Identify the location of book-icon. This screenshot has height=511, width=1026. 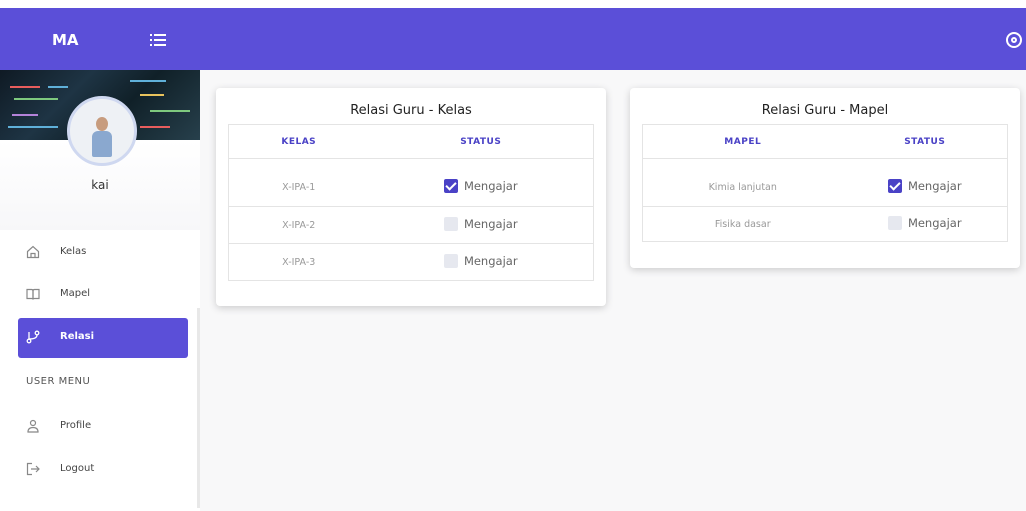
(33, 294).